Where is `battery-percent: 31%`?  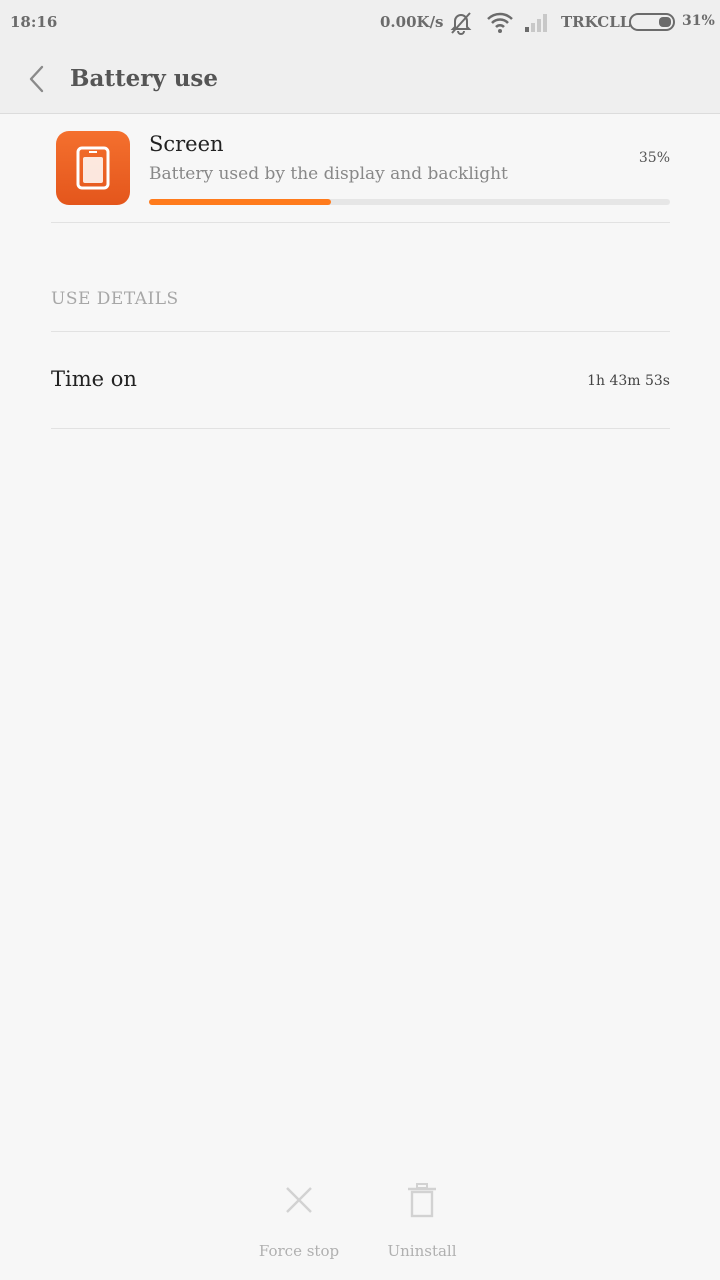
battery-percent: 31% is located at coordinates (698, 21).